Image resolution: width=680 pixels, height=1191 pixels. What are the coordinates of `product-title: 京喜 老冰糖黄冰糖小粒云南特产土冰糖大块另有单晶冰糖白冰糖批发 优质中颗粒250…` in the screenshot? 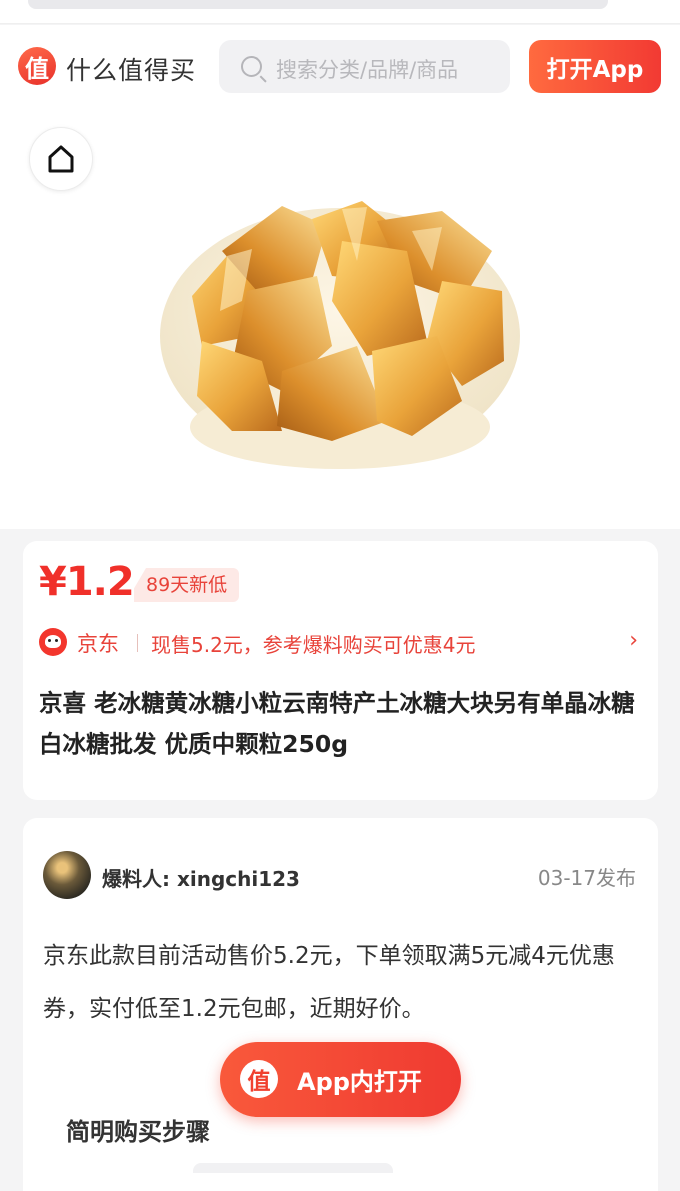 It's located at (337, 723).